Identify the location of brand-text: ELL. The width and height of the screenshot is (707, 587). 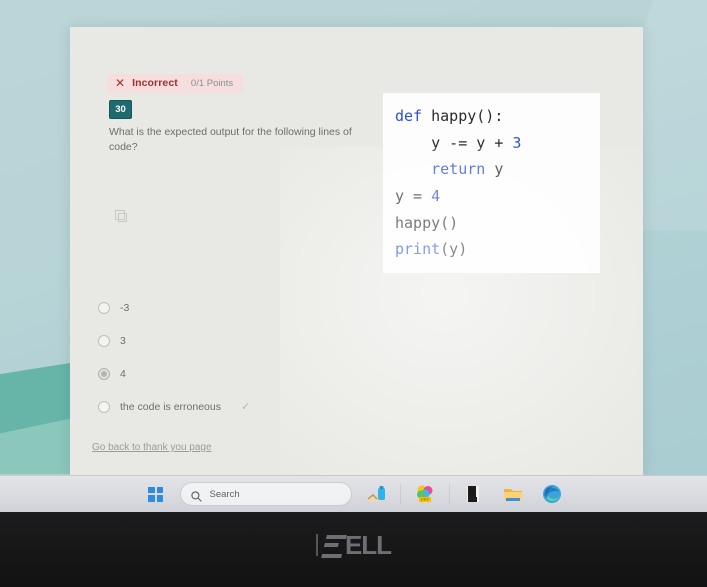
(368, 545).